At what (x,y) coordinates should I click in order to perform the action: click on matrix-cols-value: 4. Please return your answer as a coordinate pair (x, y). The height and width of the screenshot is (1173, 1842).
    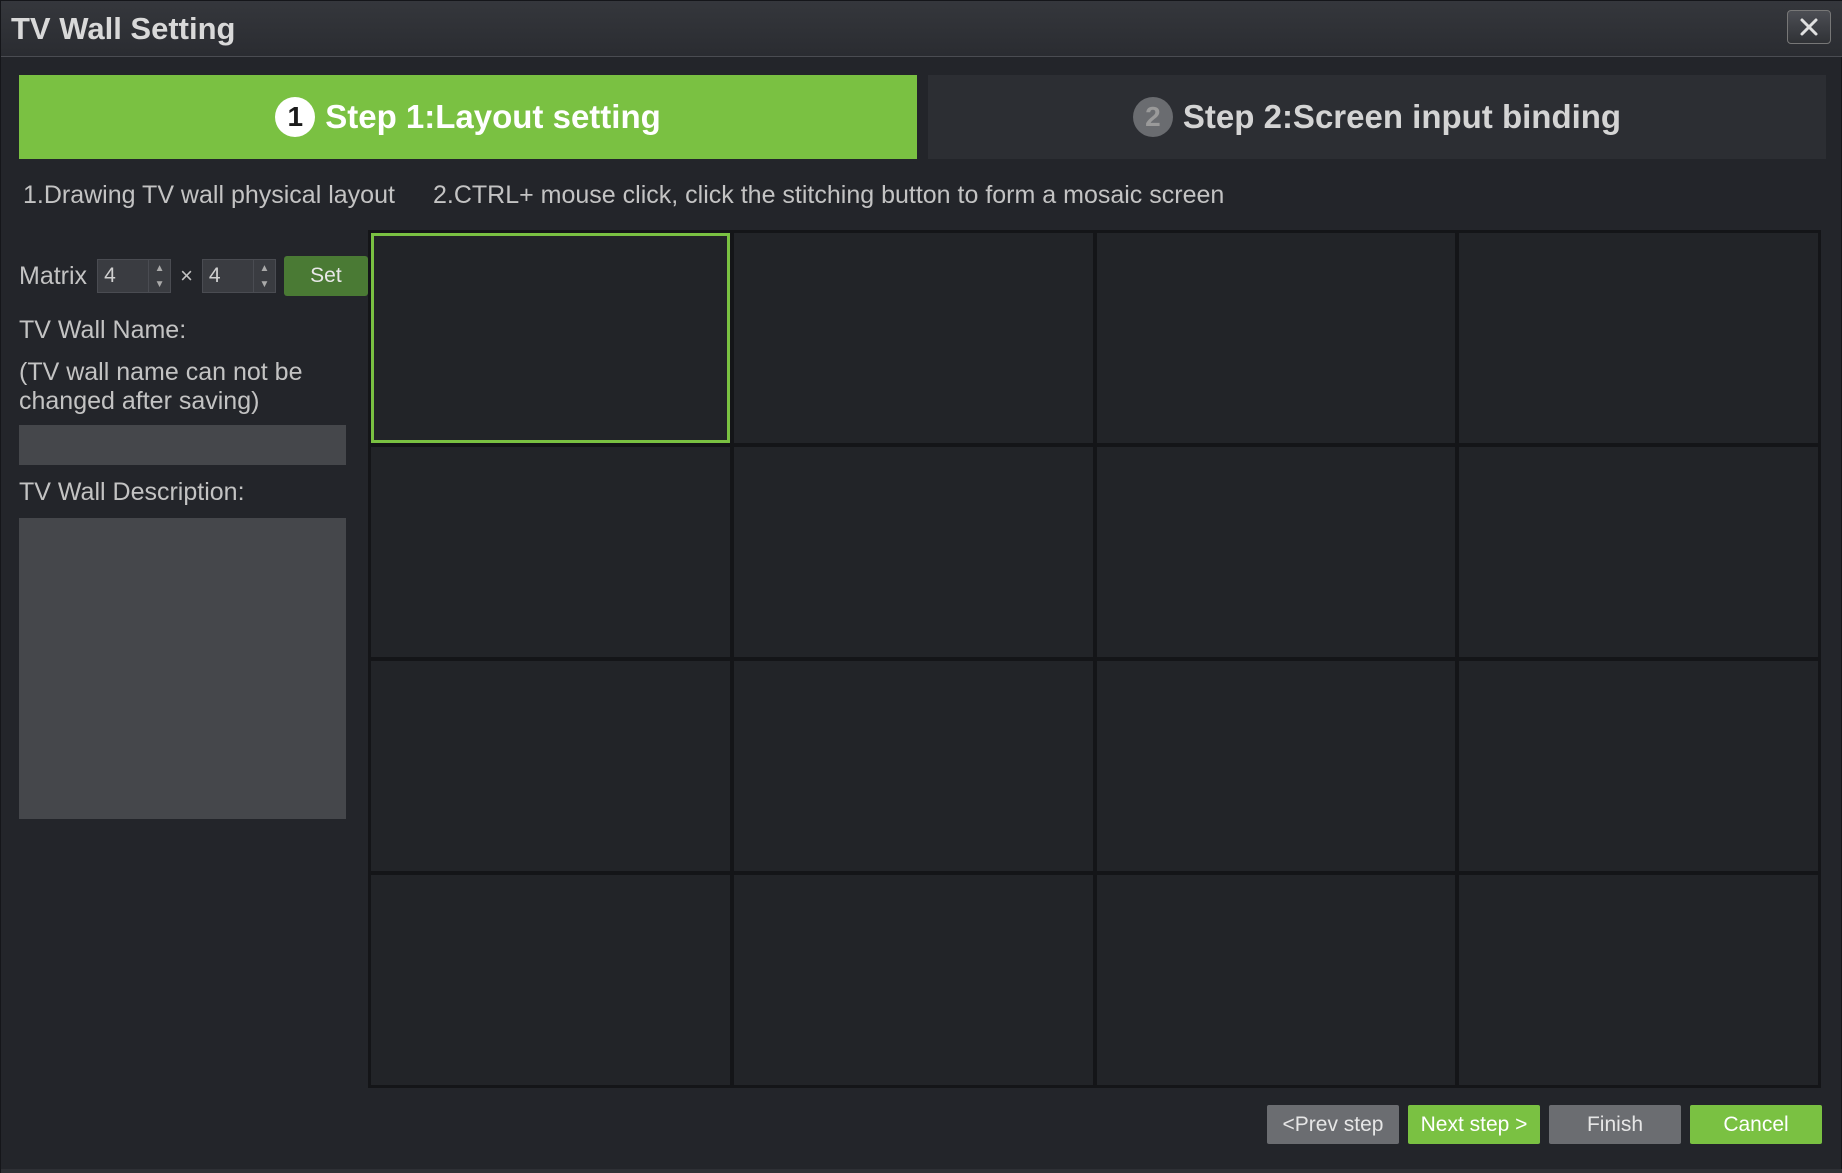
    Looking at the image, I should click on (214, 275).